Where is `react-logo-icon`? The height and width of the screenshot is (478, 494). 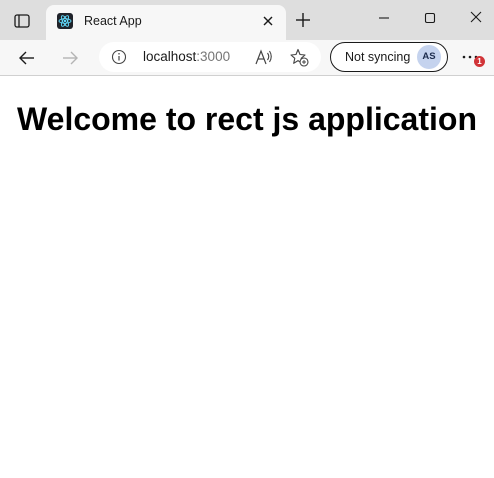 react-logo-icon is located at coordinates (65, 21).